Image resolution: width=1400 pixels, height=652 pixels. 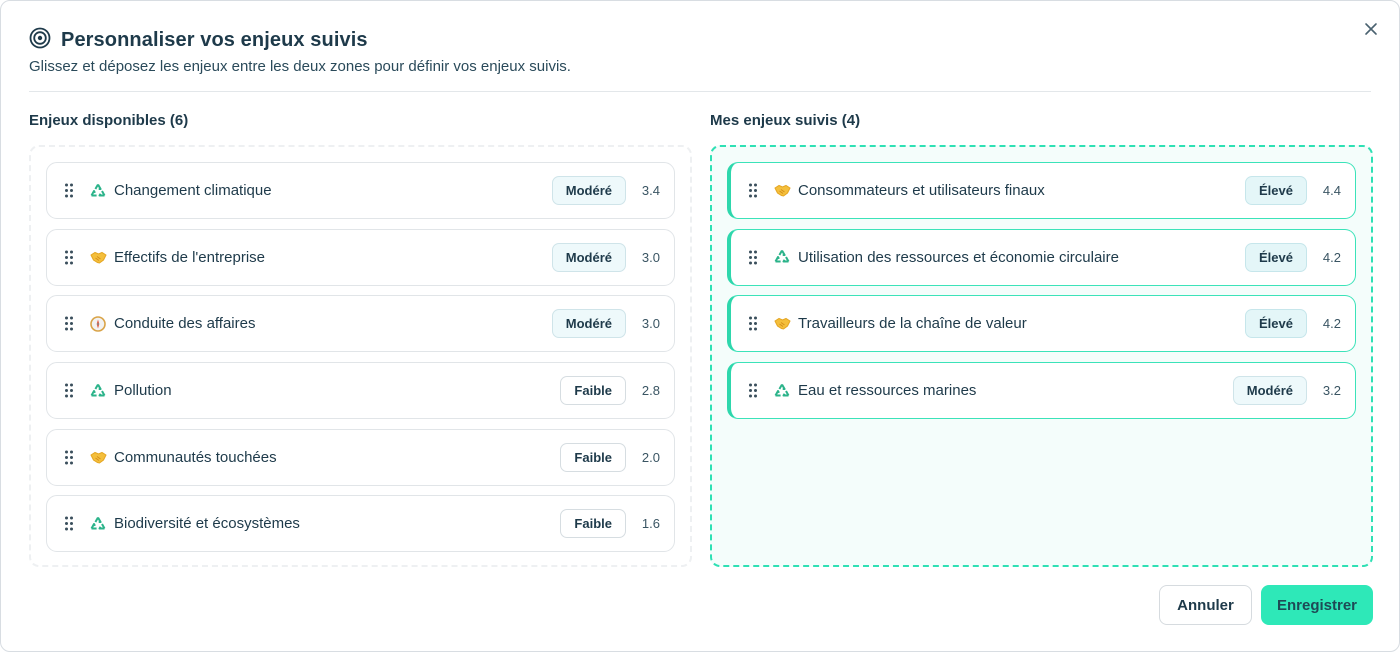 I want to click on issue-item: Pollution Faible 2.8, so click(x=360, y=391).